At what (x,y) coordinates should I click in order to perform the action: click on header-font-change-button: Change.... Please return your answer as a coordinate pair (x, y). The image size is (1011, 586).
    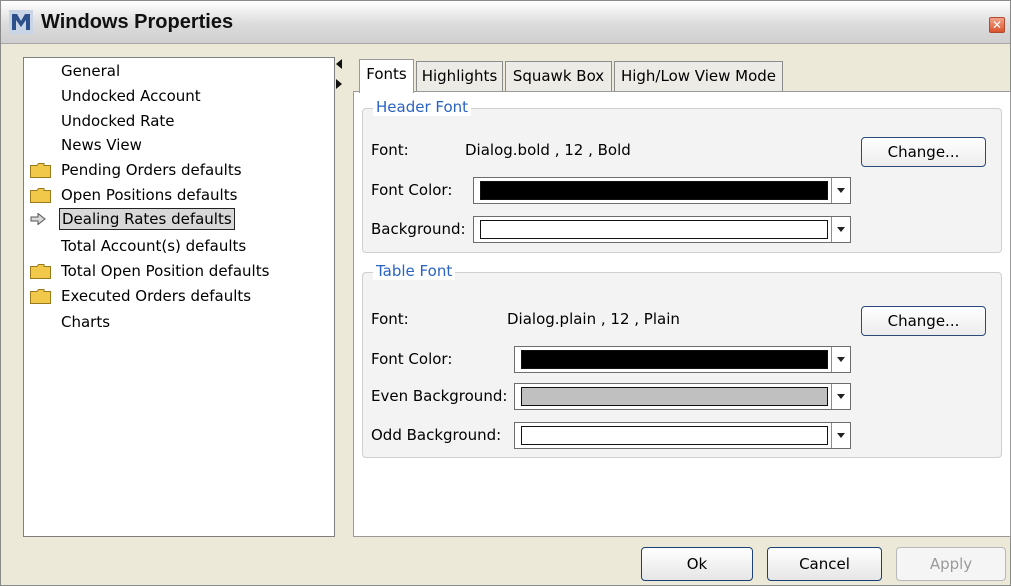
    Looking at the image, I should click on (923, 152).